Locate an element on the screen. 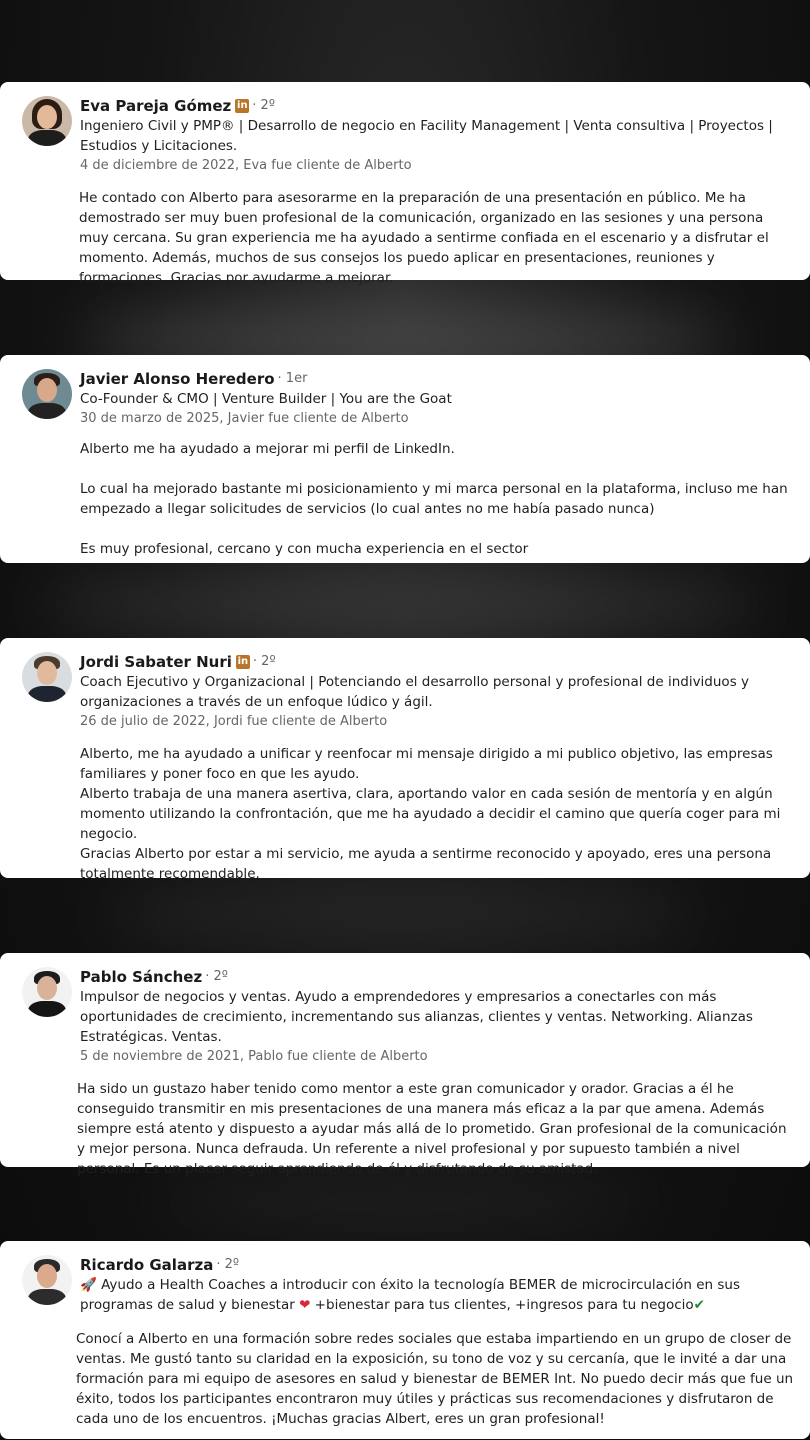  connection-degree: · 1er is located at coordinates (292, 378).